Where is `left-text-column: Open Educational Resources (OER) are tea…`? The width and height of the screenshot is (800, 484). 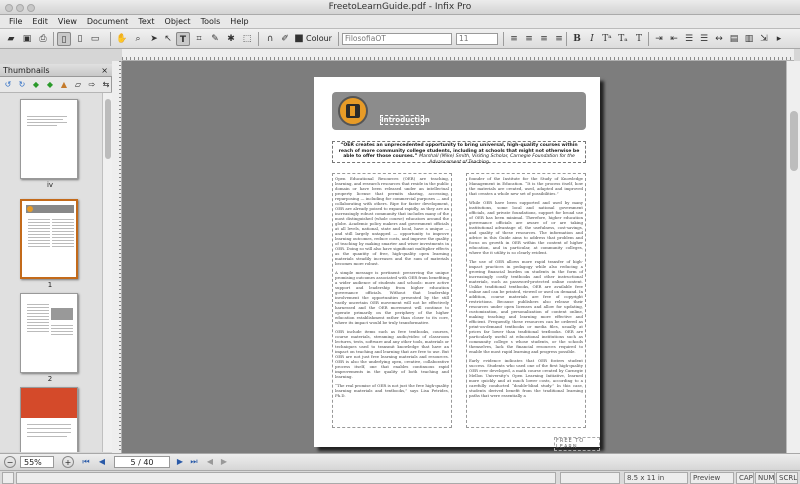 left-text-column: Open Educational Resources (OER) are tea… is located at coordinates (392, 300).